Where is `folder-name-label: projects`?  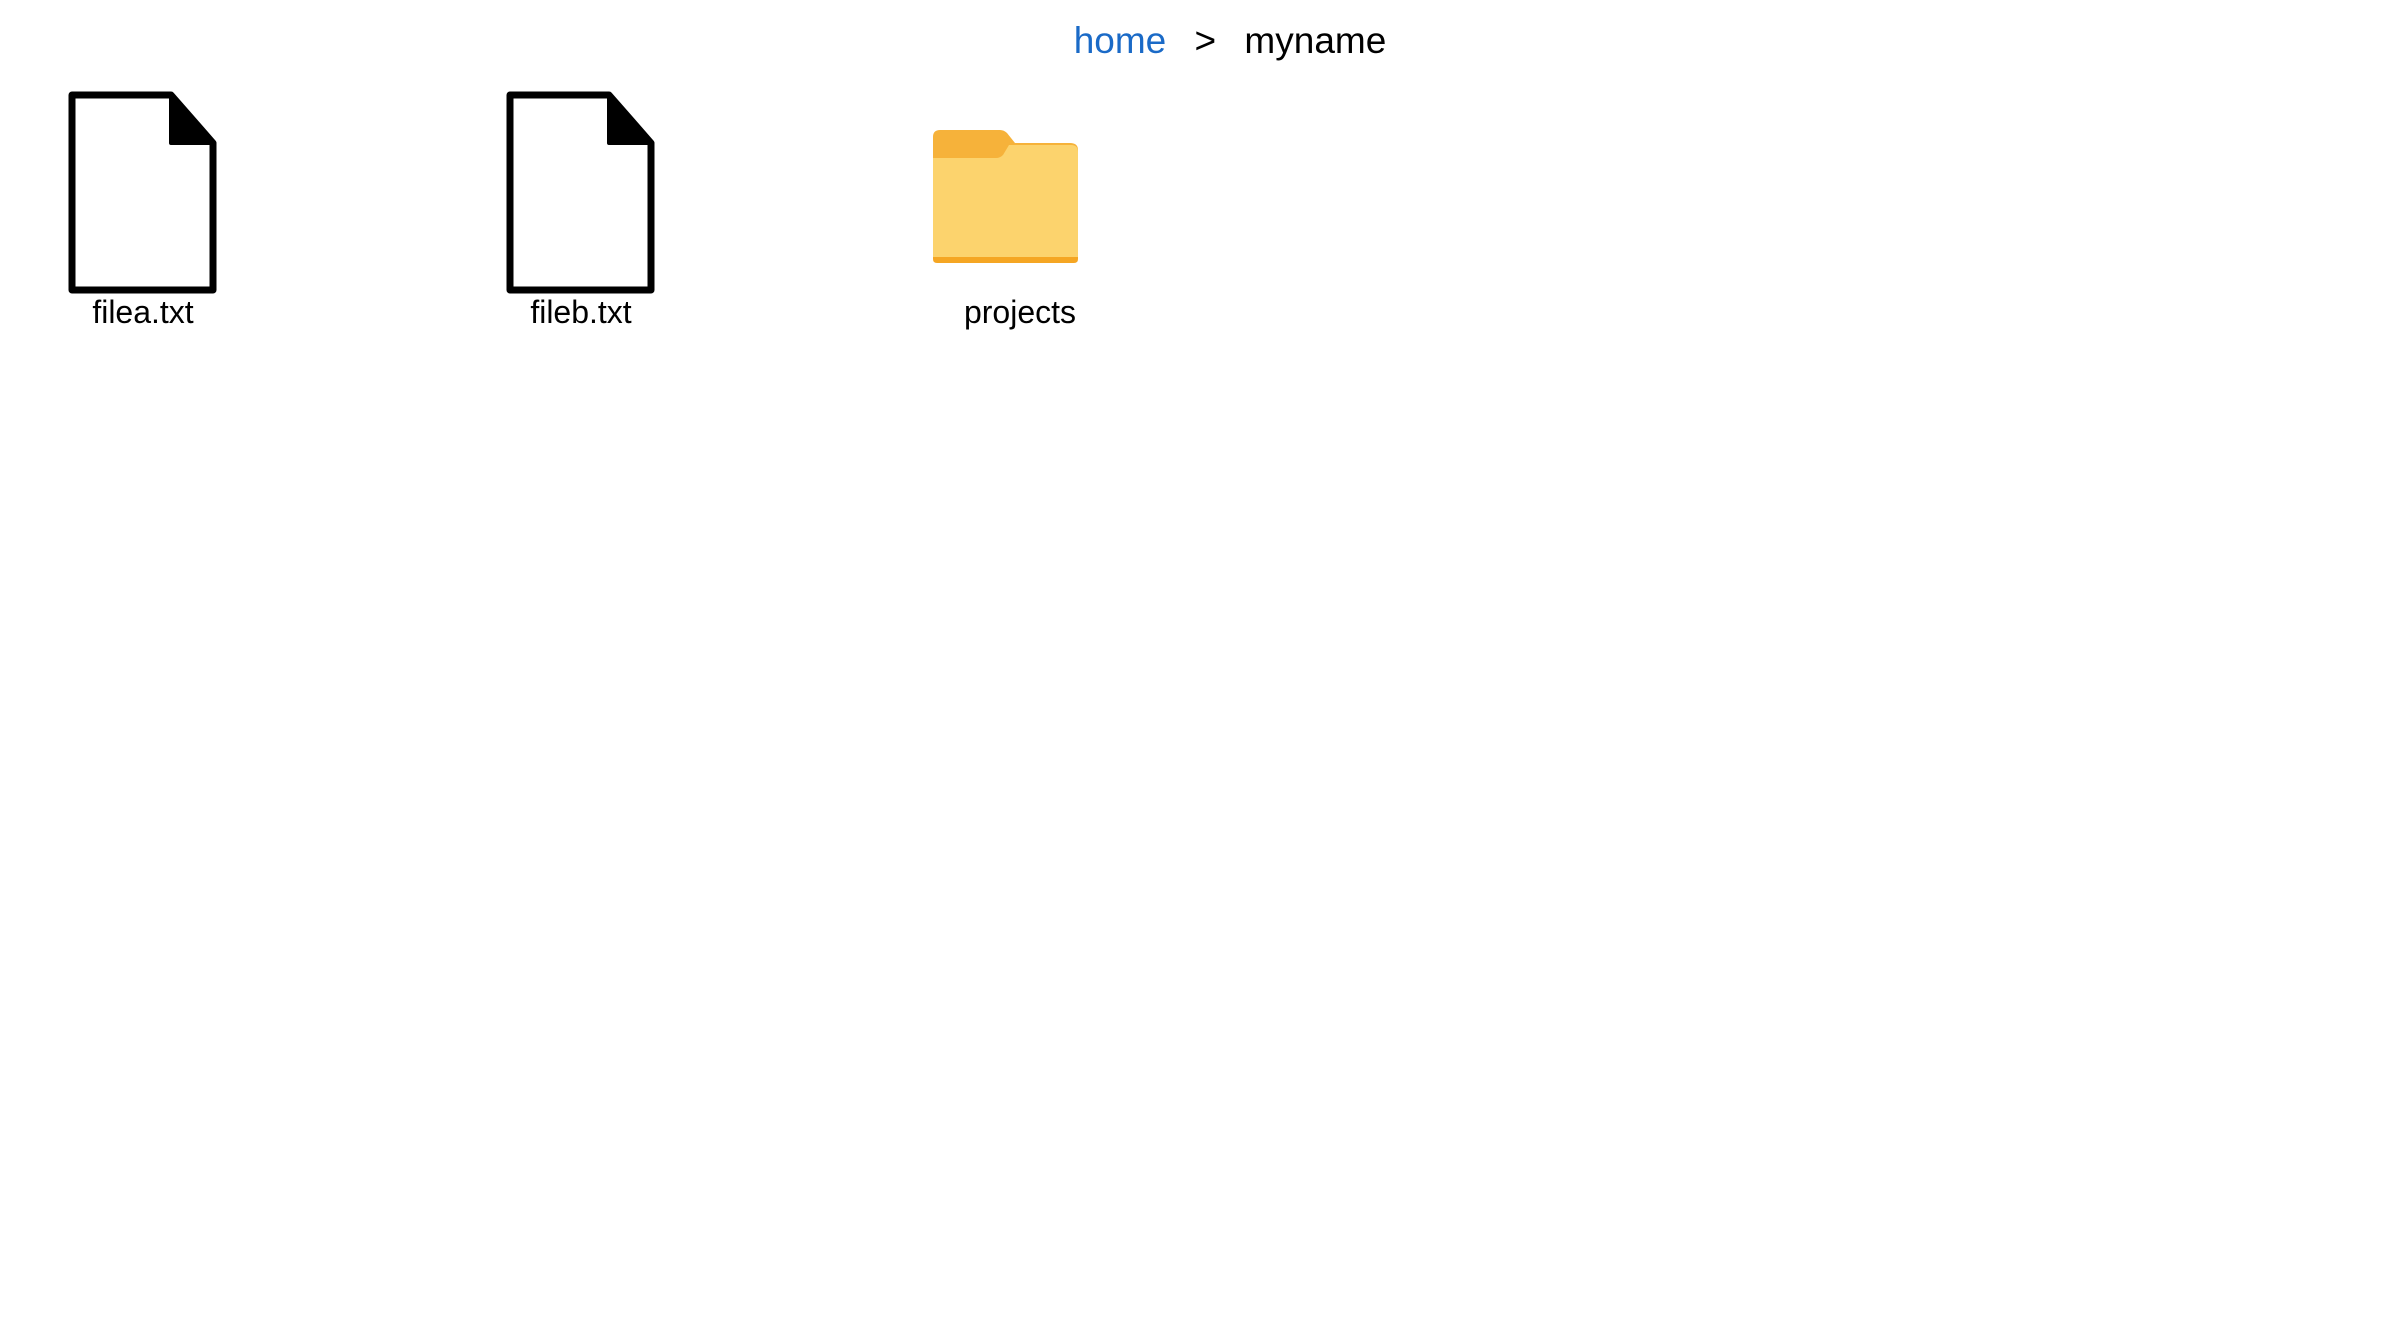 folder-name-label: projects is located at coordinates (1020, 312).